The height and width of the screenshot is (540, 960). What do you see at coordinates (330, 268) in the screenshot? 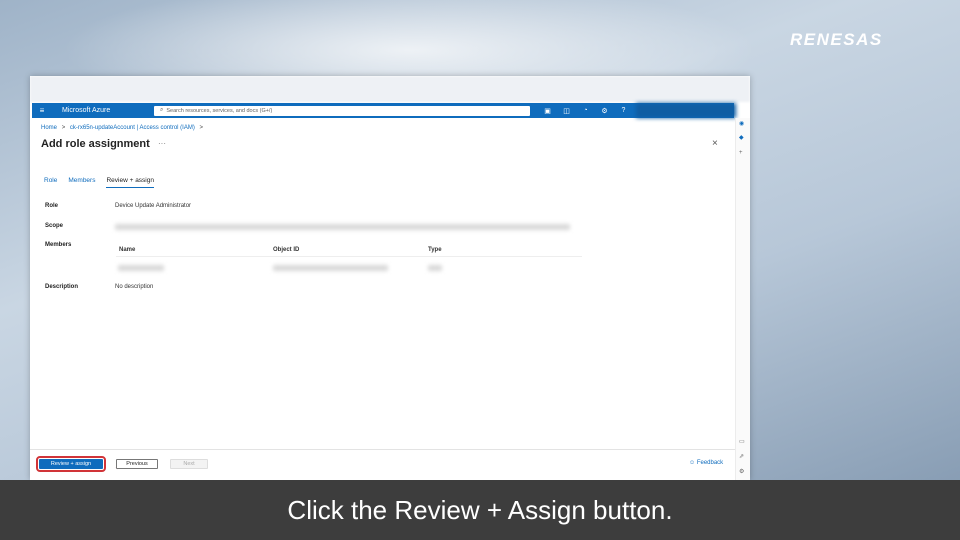
I see `member-object-id-blurred` at bounding box center [330, 268].